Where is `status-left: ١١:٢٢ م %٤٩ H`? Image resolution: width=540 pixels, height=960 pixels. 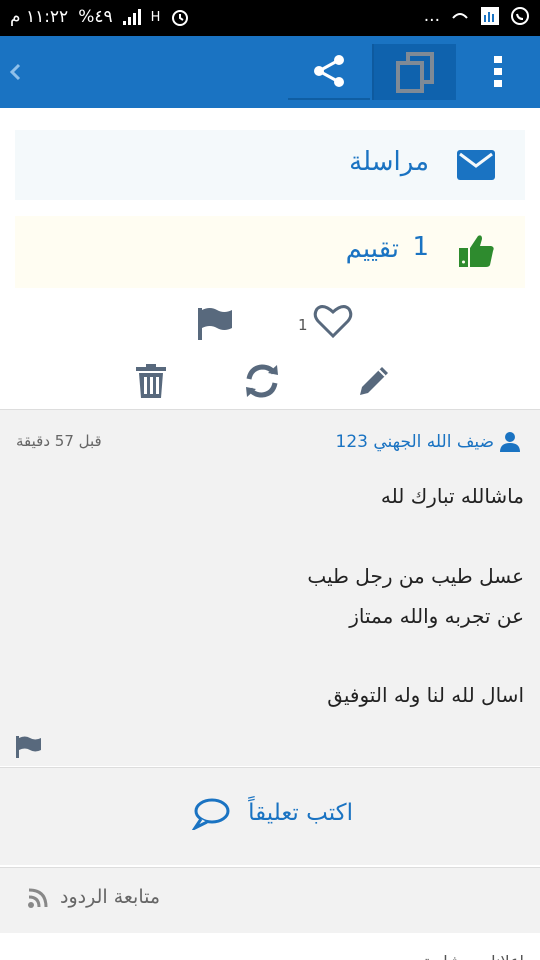 status-left: ١١:٢٢ م %٤٩ H is located at coordinates (100, 17).